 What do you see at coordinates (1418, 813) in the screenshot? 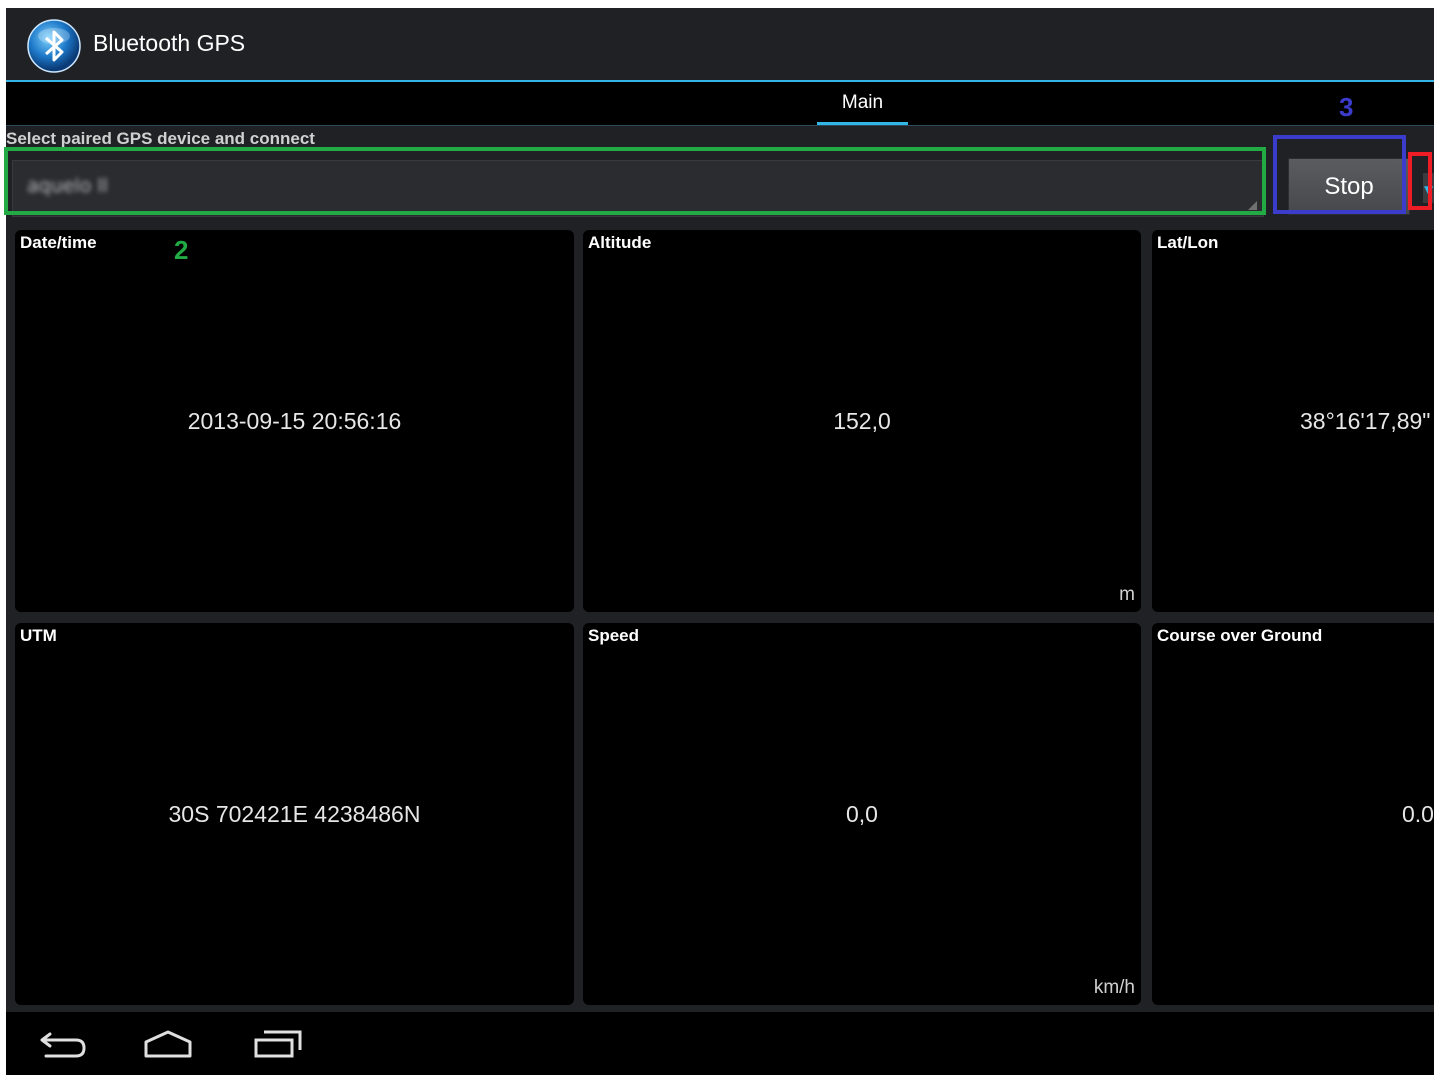
I see `course-value: 0.0` at bounding box center [1418, 813].